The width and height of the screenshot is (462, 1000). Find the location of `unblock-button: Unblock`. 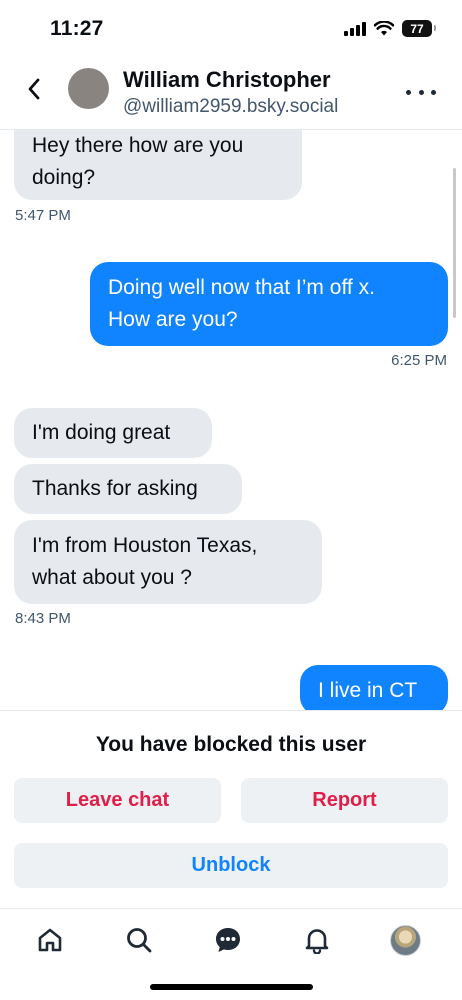

unblock-button: Unblock is located at coordinates (231, 865).